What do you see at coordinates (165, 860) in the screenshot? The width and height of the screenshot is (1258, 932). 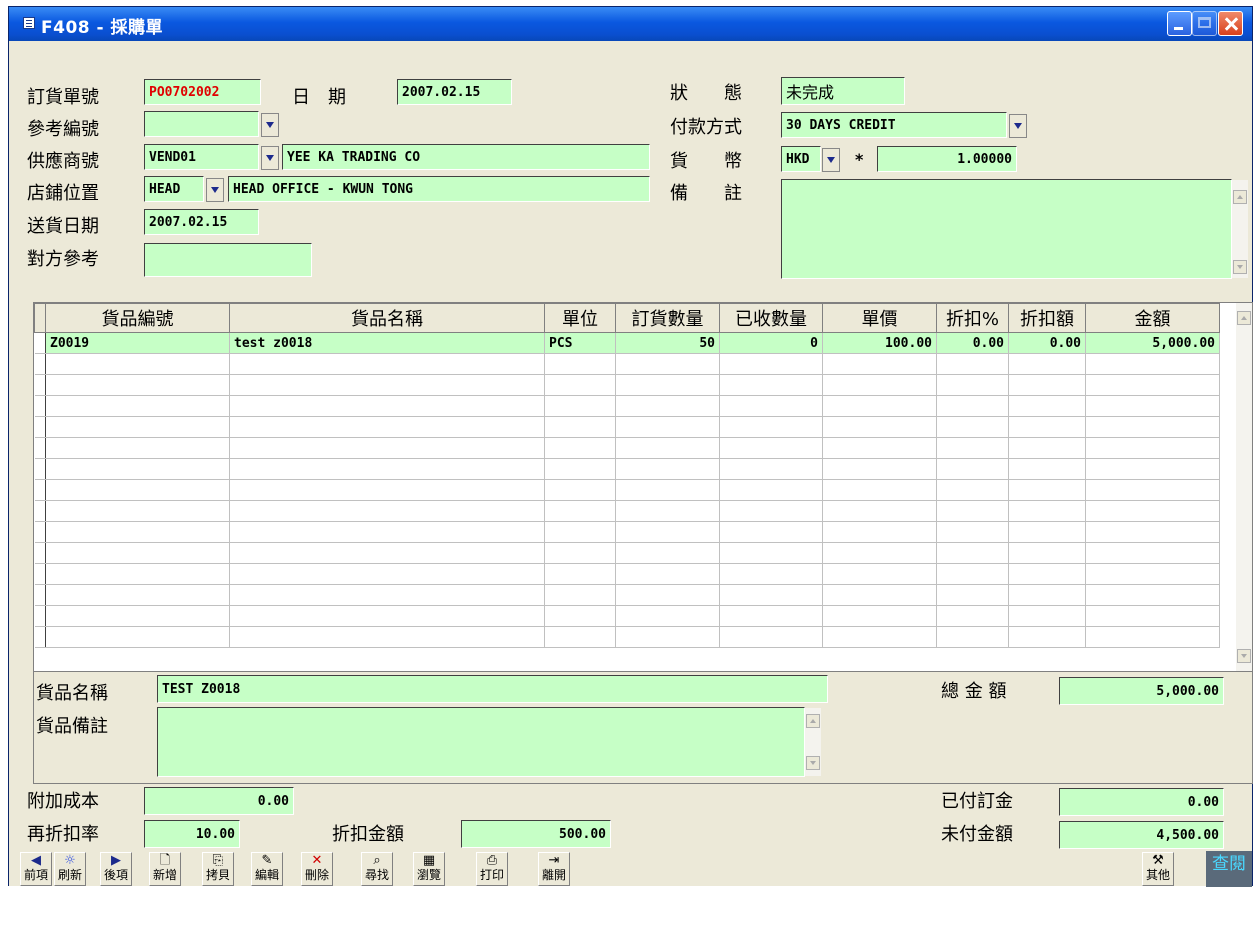 I see `new-document-icon: 🗋` at bounding box center [165, 860].